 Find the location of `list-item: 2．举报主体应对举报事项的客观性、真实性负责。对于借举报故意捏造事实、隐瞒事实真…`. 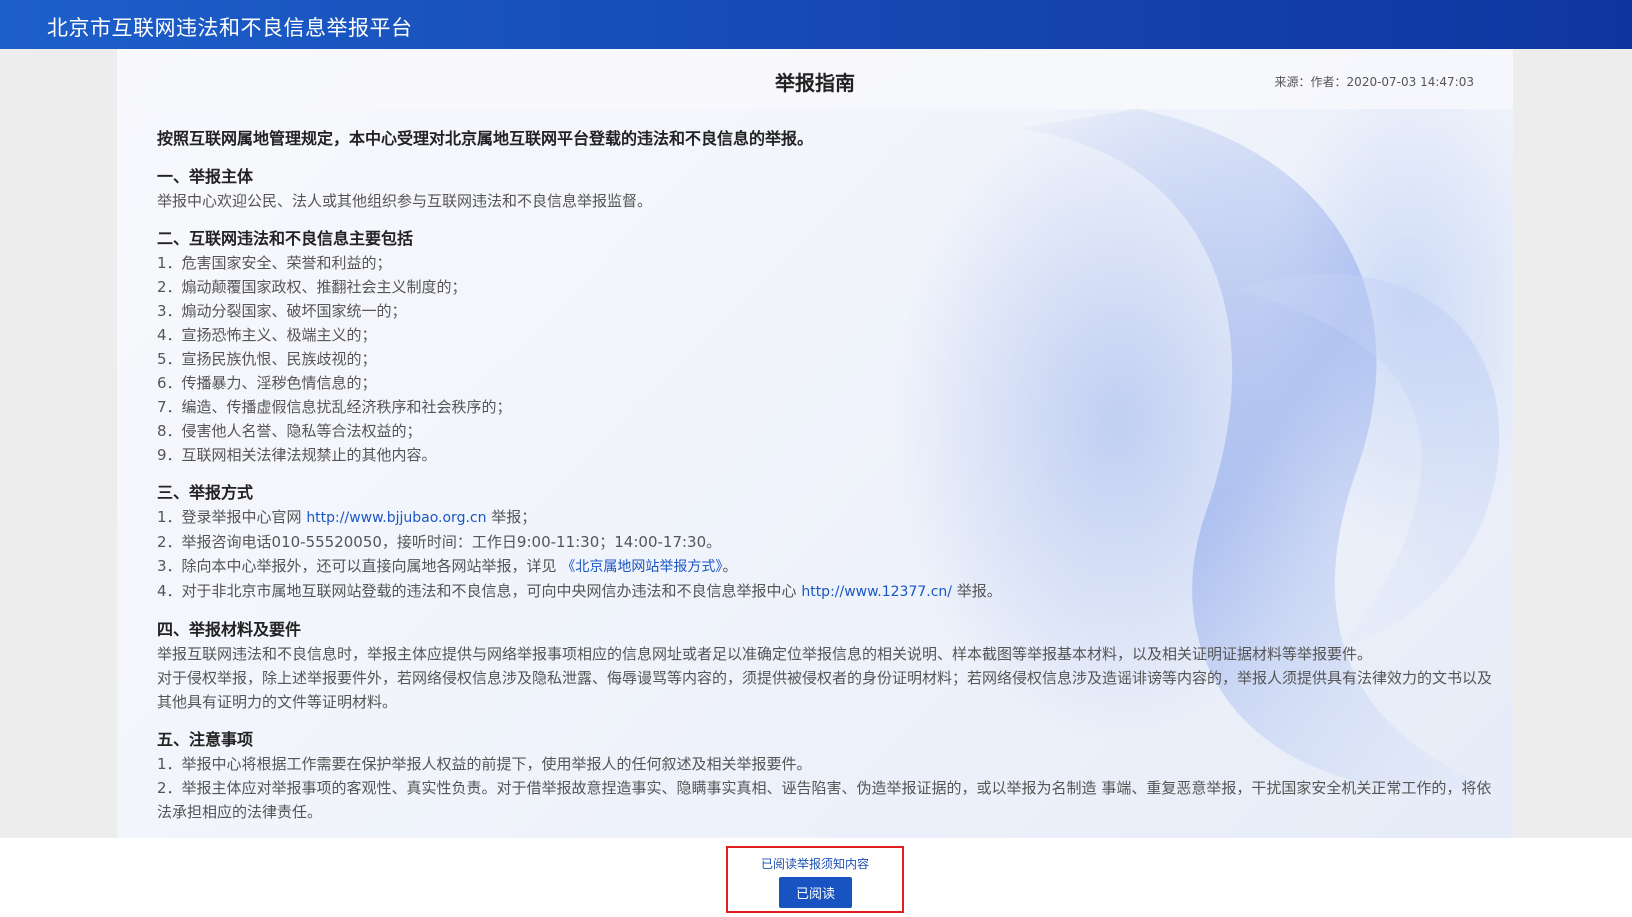

list-item: 2．举报主体应对举报事项的客观性、真实性负责。对于借举报故意捏造事实、隐瞒事实真… is located at coordinates (824, 800).